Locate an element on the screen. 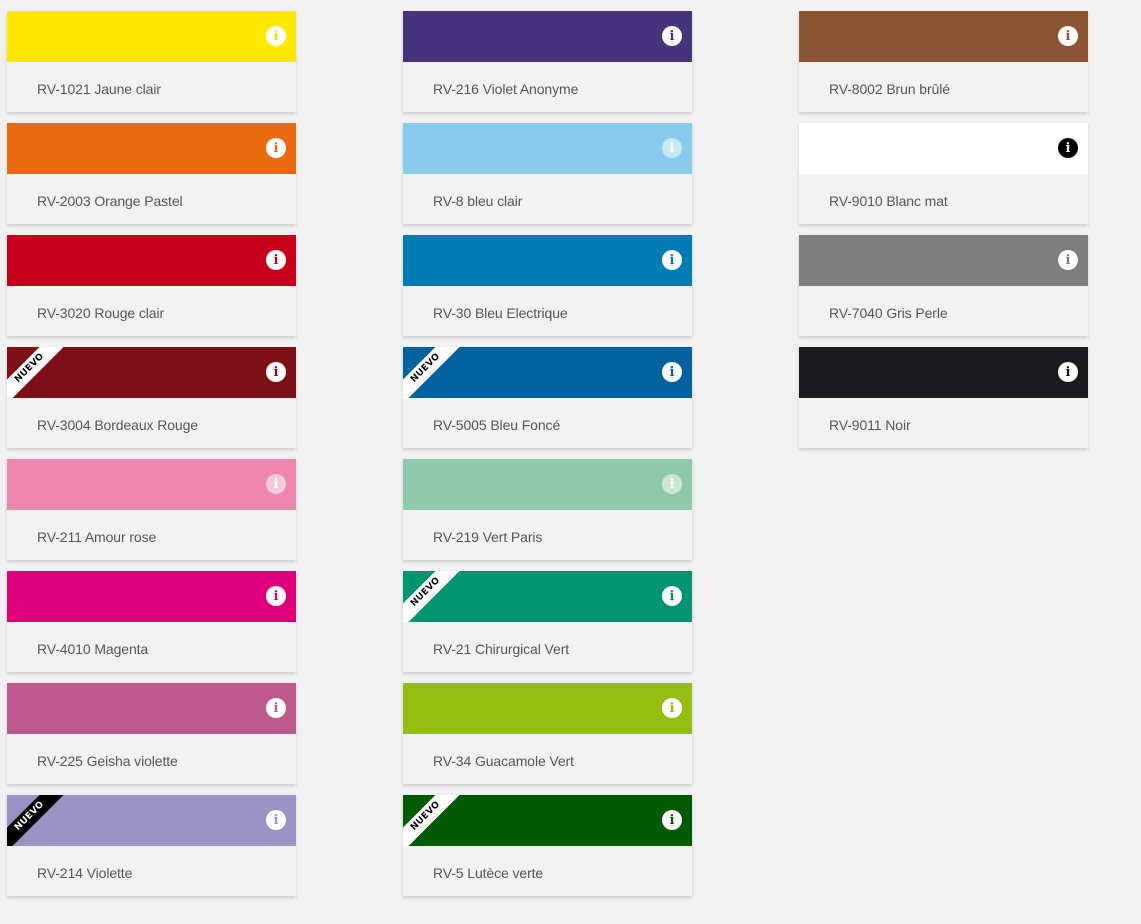 The height and width of the screenshot is (924, 1141). color-card-2-7: i RV-34 Guacamole Vert is located at coordinates (547, 733).